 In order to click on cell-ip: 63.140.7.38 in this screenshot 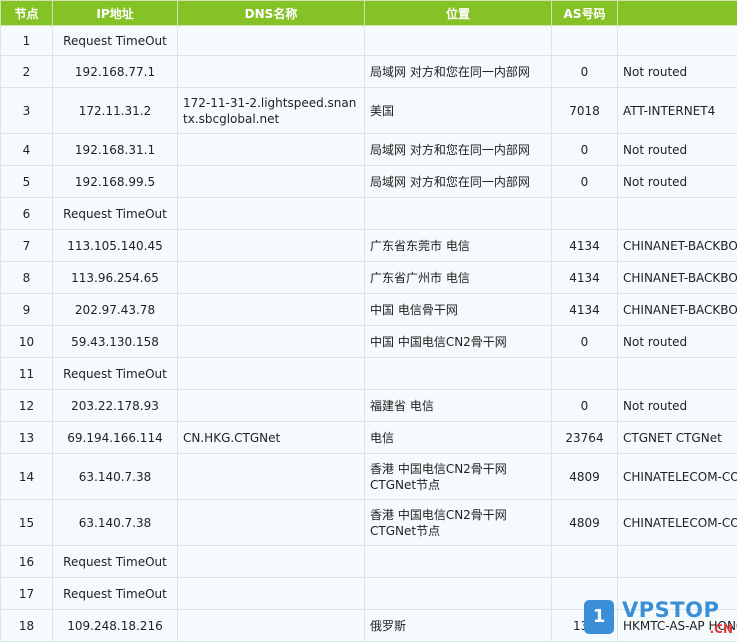, I will do `click(115, 476)`.